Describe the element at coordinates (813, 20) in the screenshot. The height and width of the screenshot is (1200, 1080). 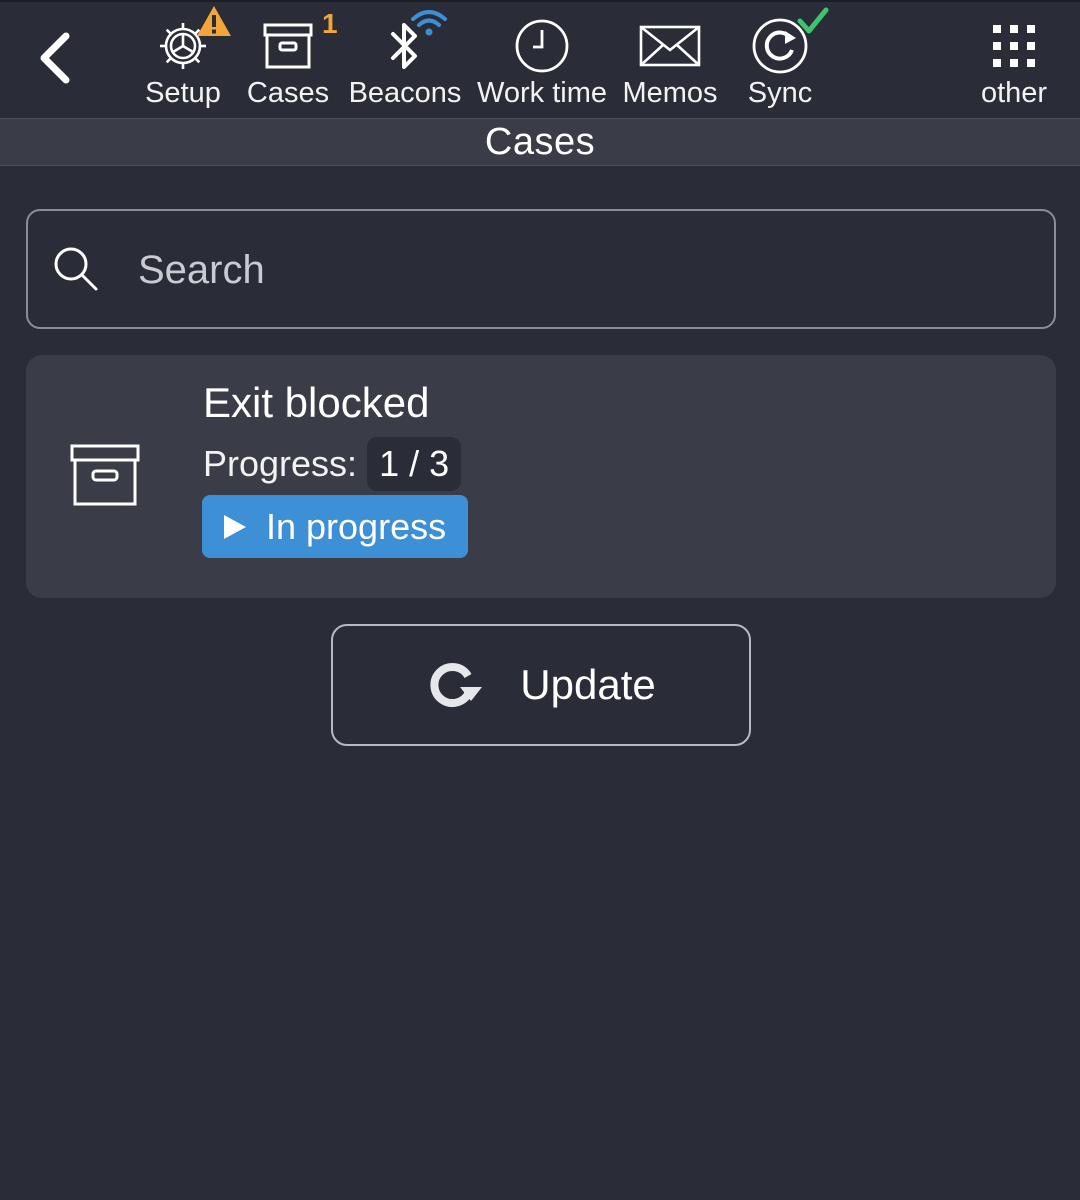
I see `check-icon` at that location.